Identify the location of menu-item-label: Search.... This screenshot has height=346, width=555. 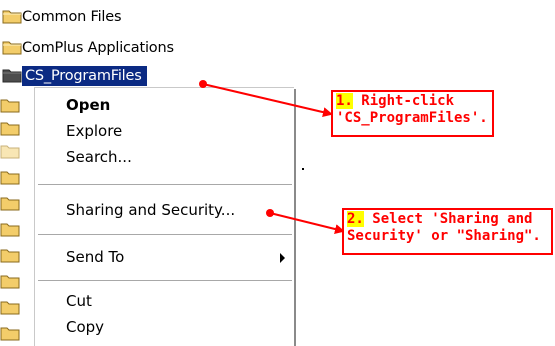
(99, 157).